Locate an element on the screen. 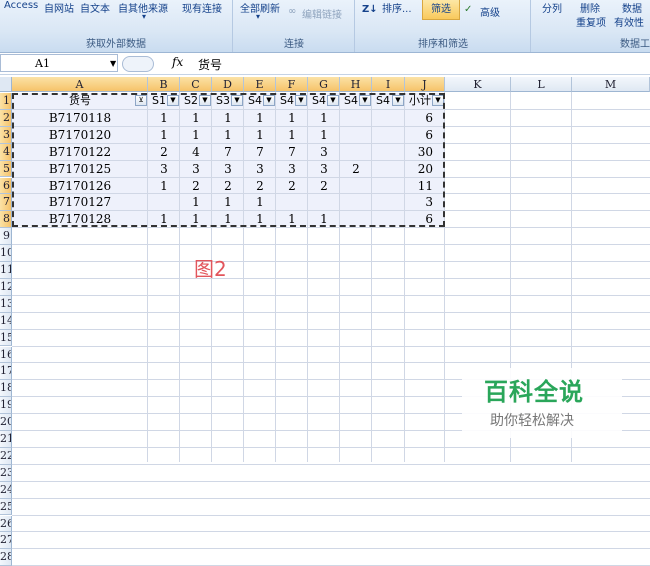  header-cell: S1 ▼ is located at coordinates (164, 101).